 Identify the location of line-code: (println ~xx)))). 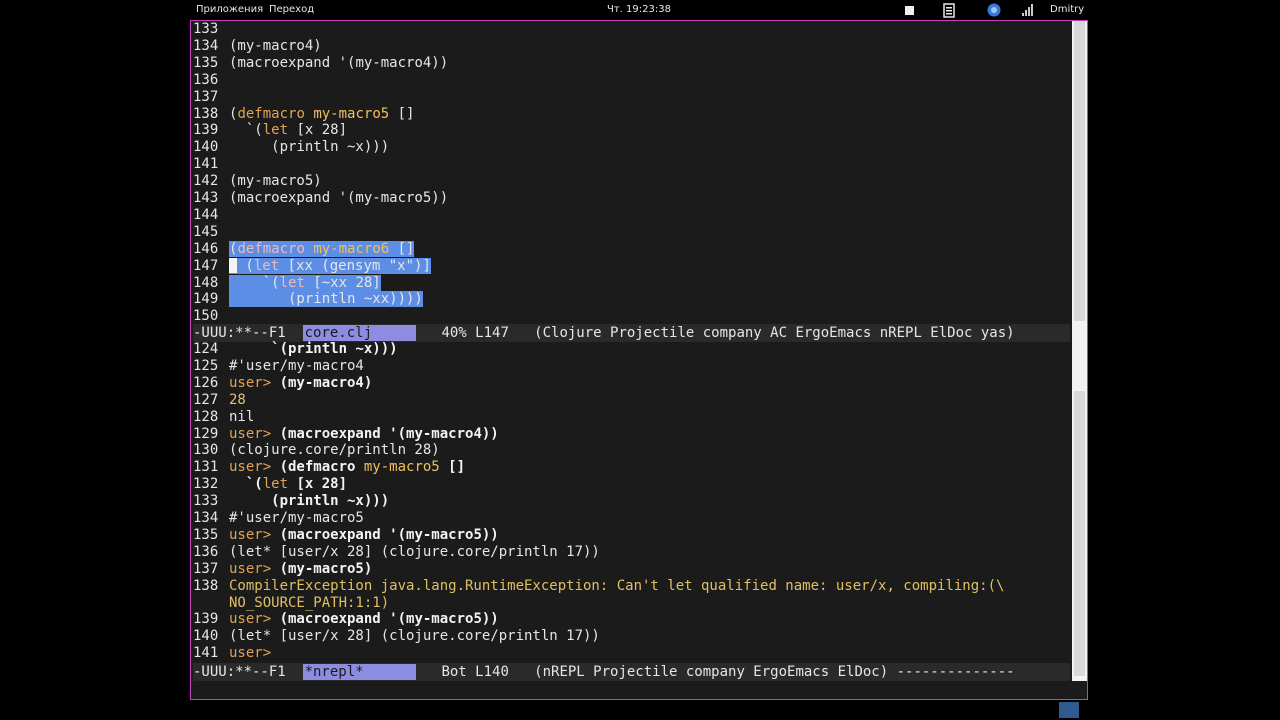
(326, 299).